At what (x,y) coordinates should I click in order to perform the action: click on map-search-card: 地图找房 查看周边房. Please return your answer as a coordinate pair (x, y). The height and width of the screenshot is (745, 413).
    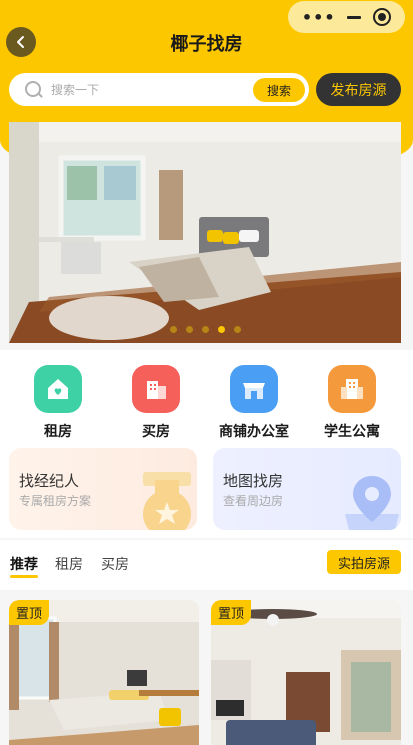
    Looking at the image, I should click on (307, 489).